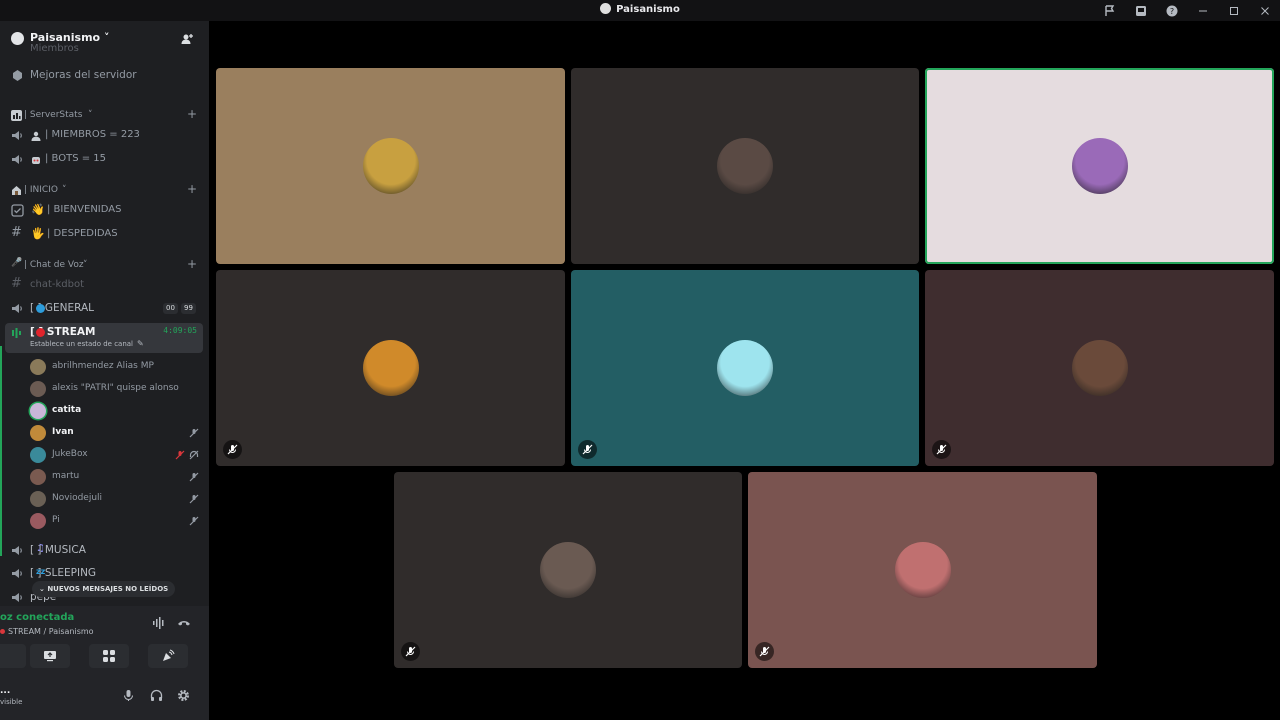 Image resolution: width=1280 pixels, height=720 pixels. Describe the element at coordinates (37, 617) in the screenshot. I see `voice-connected-label: oz conectada` at that location.